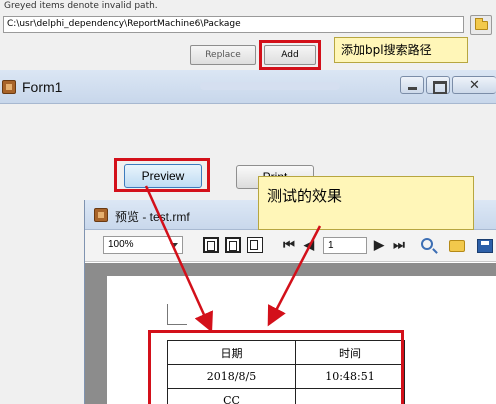 The width and height of the screenshot is (496, 404). I want to click on report-table-highlight, so click(276, 367).